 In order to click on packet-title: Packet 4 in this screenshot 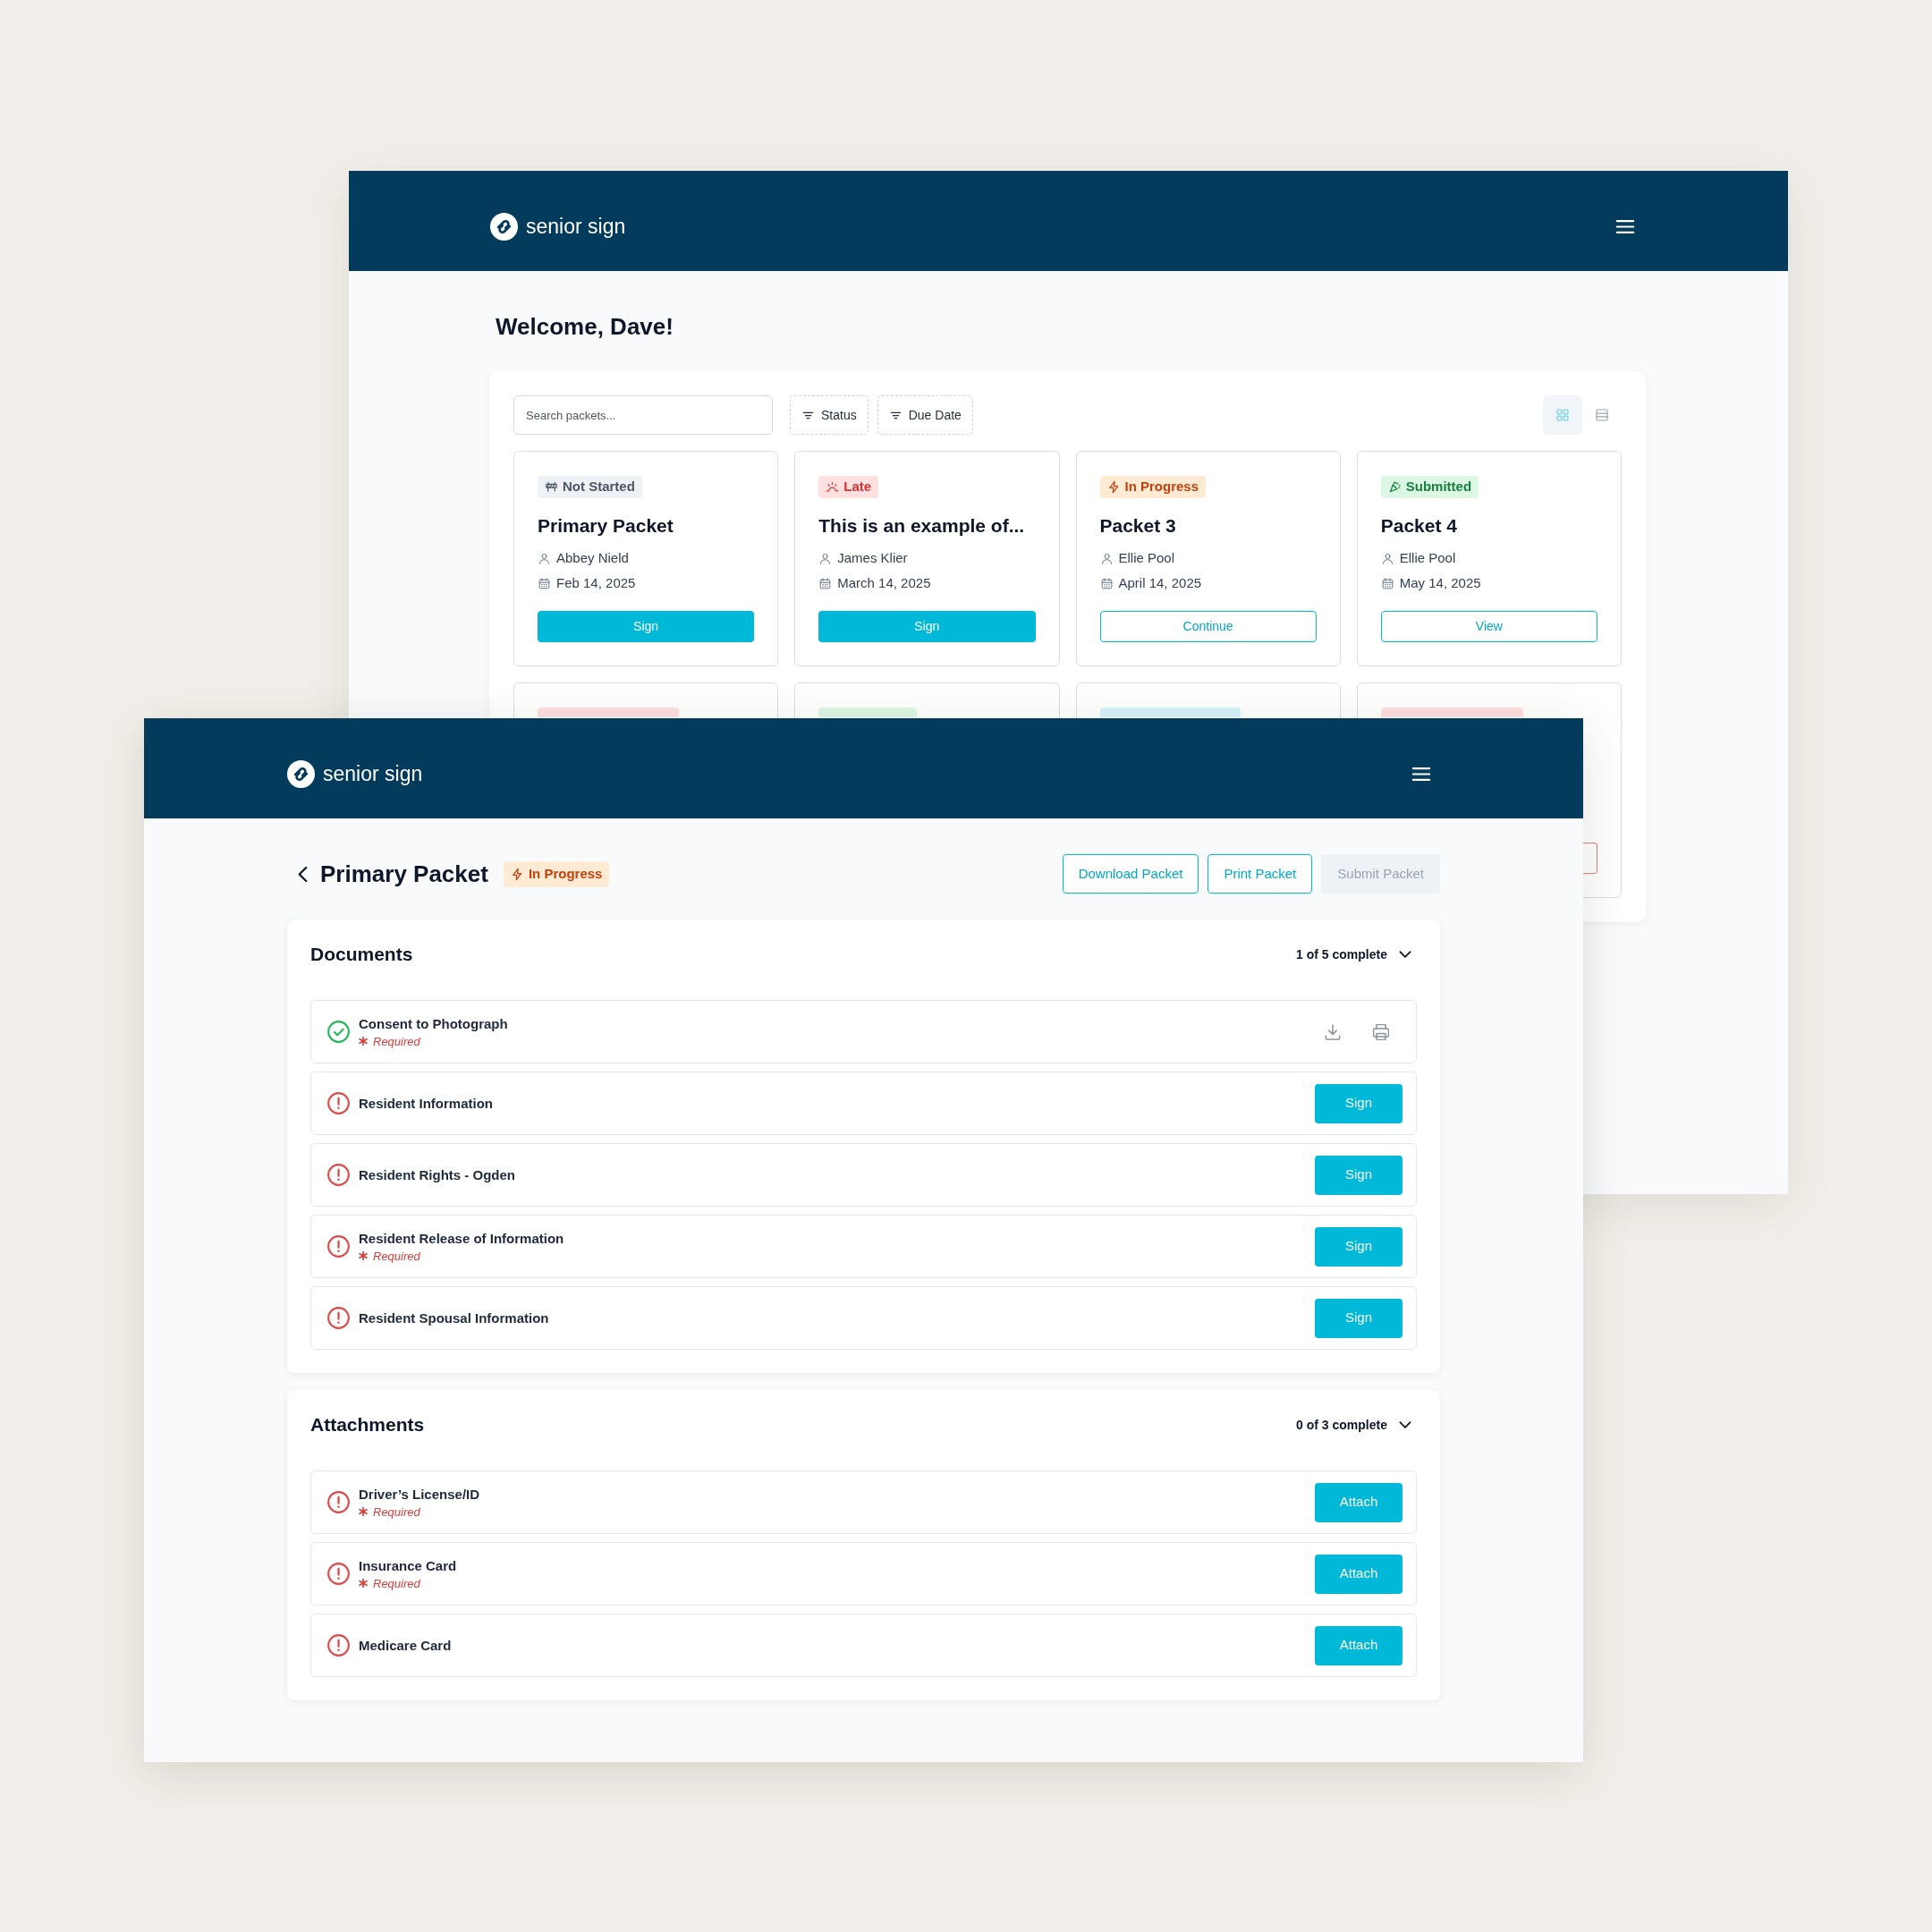, I will do `click(1419, 526)`.